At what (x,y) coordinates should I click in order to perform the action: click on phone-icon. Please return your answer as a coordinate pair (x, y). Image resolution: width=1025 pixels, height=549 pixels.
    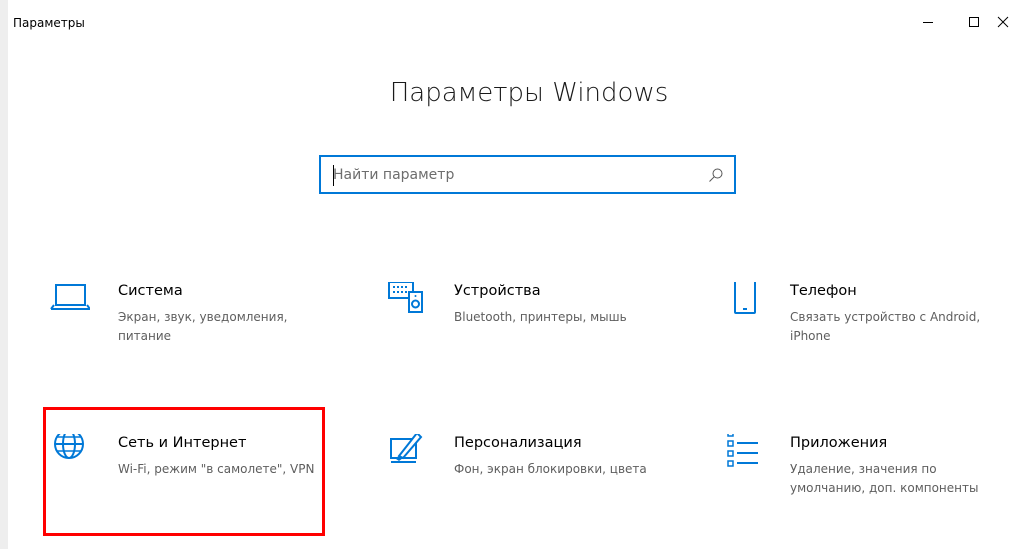
    Looking at the image, I should click on (745, 298).